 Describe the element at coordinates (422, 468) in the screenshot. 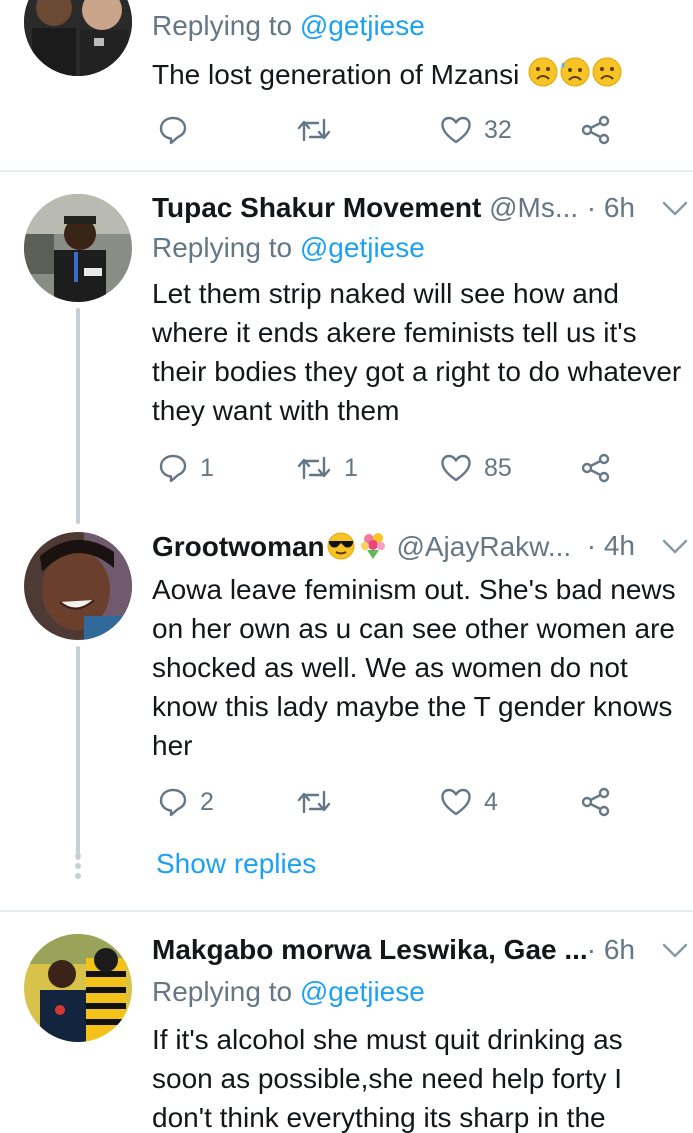

I see `tweet-actions: 1 1 85` at that location.